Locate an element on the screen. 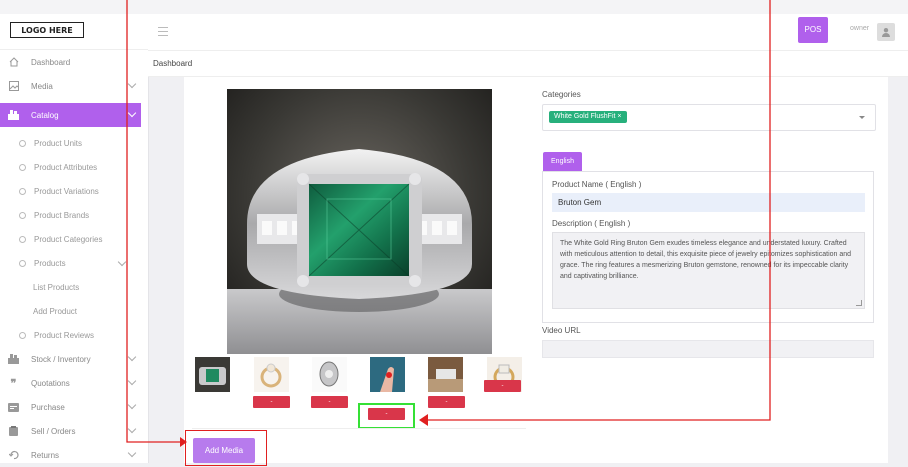  breadcrumb: Dashboard is located at coordinates (172, 63).